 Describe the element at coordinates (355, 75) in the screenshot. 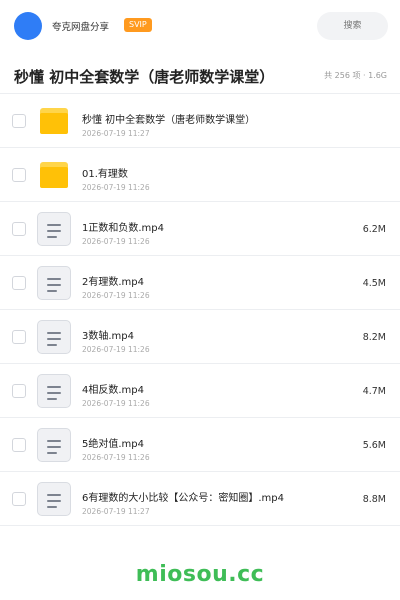

I see `folder-summary: 共 256 项 · 1.6G` at that location.